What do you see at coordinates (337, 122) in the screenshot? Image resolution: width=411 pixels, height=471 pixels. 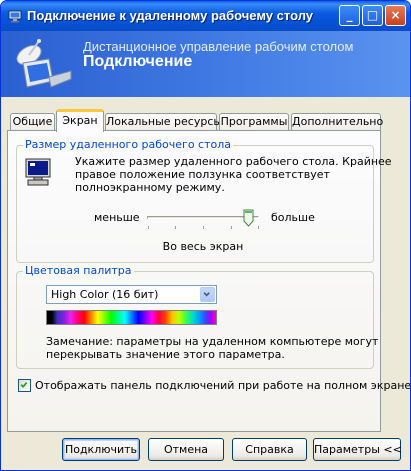 I see `tab-advanced: Дополнительно` at bounding box center [337, 122].